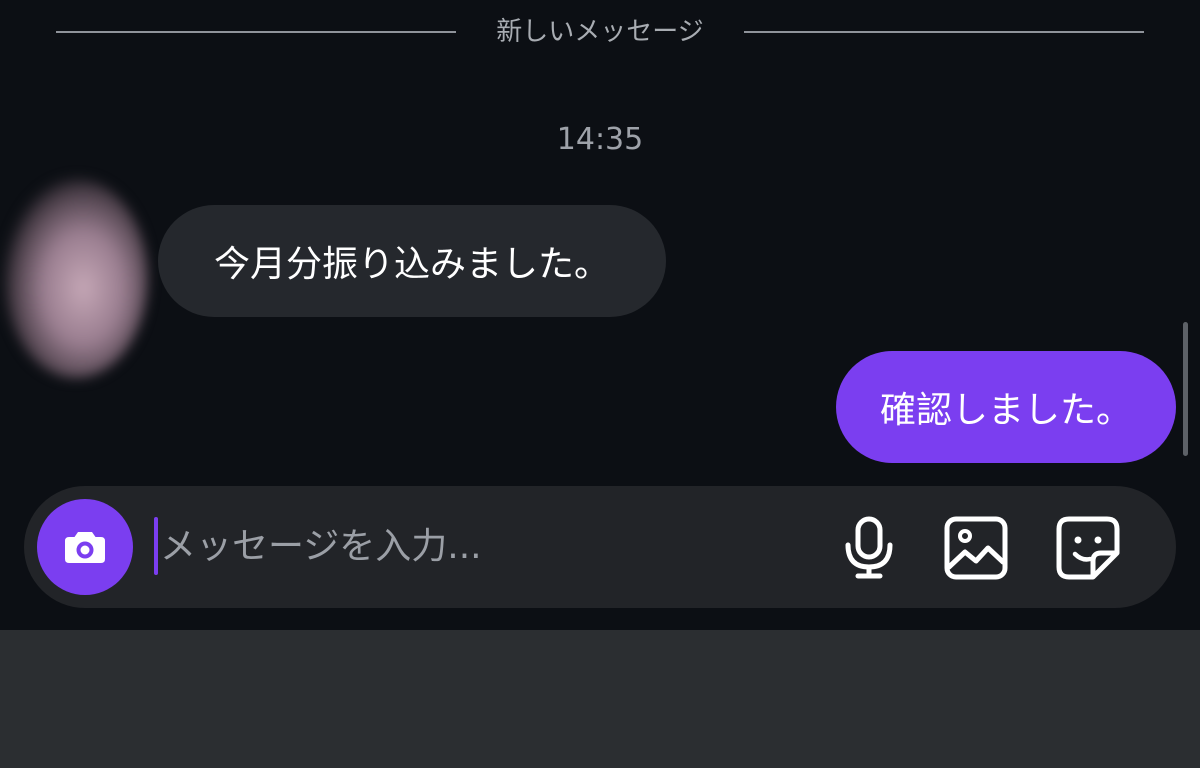 This screenshot has width=1200, height=768. Describe the element at coordinates (76, 278) in the screenshot. I see `sender-avatar` at that location.